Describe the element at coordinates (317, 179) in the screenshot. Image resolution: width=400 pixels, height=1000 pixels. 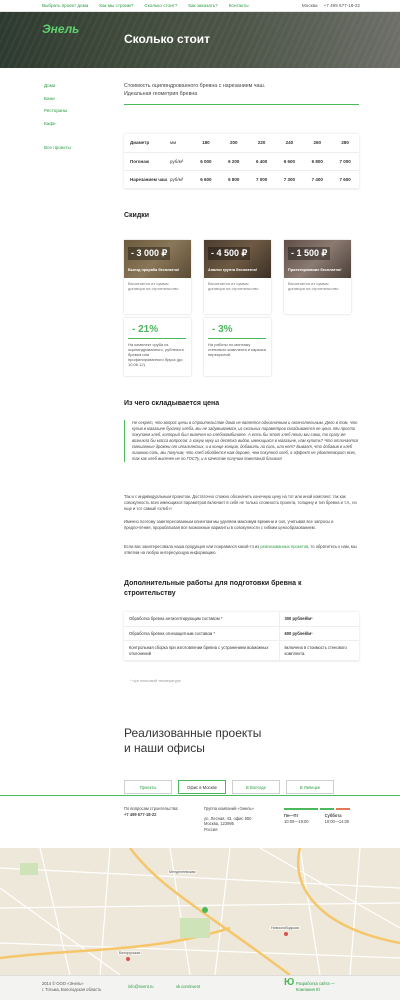
I see `price-cell: 7 400` at that location.